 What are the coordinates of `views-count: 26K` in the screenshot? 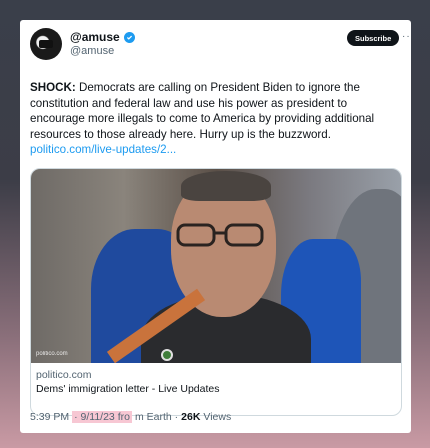 It's located at (191, 417).